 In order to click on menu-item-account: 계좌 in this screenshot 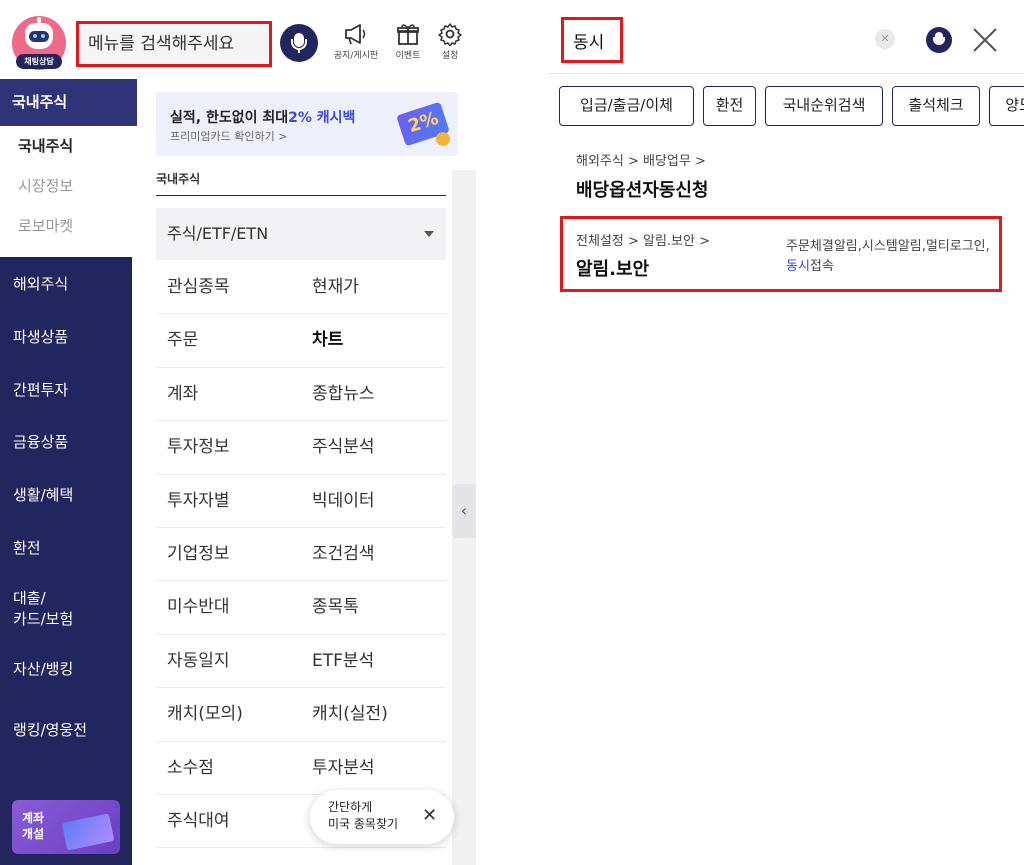, I will do `click(182, 394)`.